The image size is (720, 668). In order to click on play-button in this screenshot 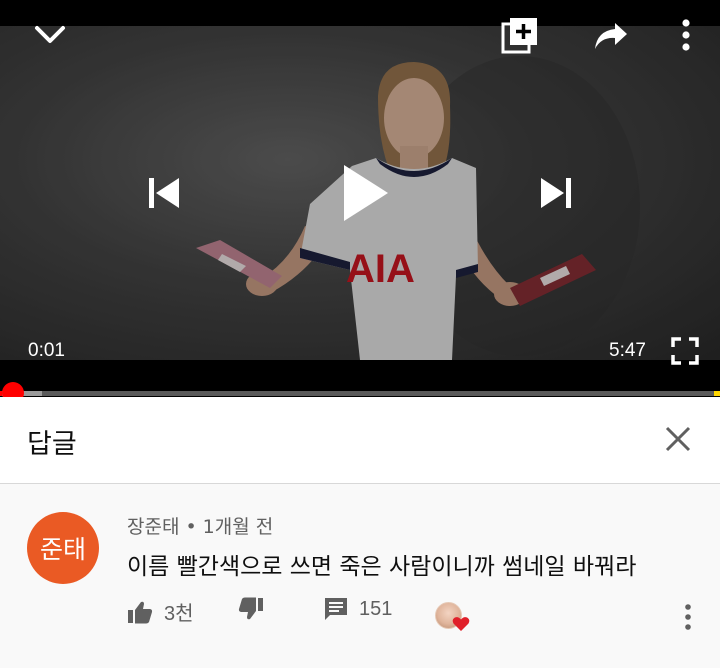, I will do `click(365, 193)`.